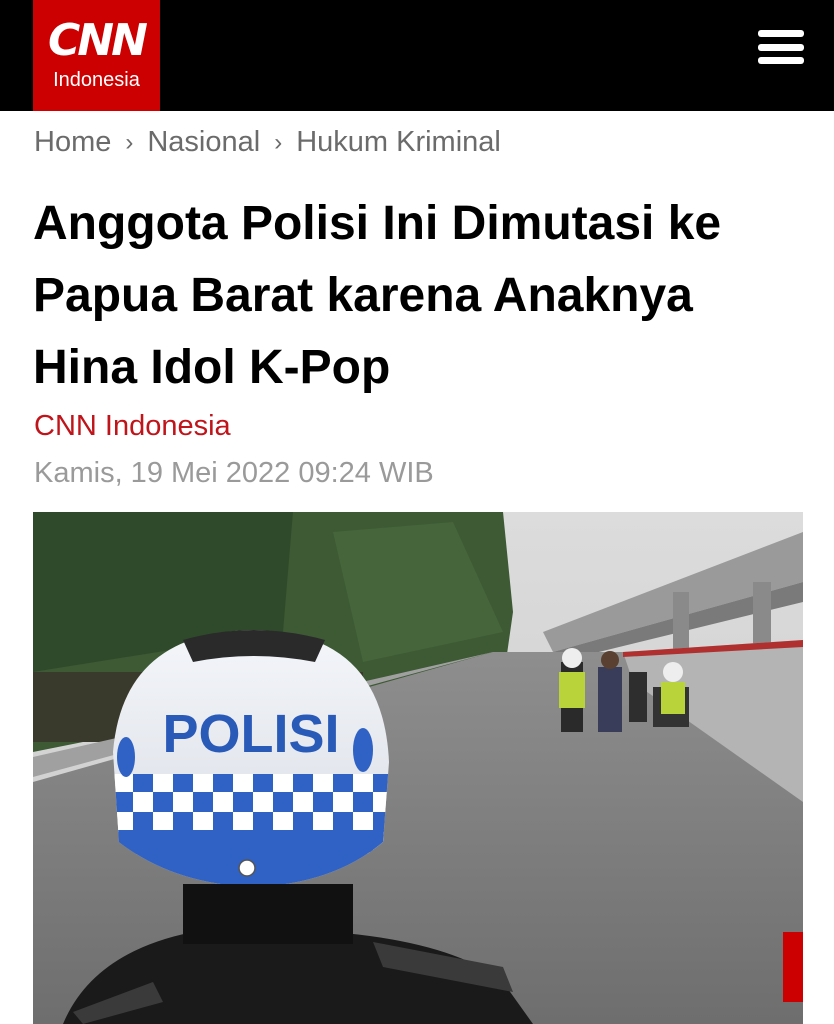 The height and width of the screenshot is (1024, 834). Describe the element at coordinates (417, 55) in the screenshot. I see `top-navigation-bar: CNN Indonesia` at that location.